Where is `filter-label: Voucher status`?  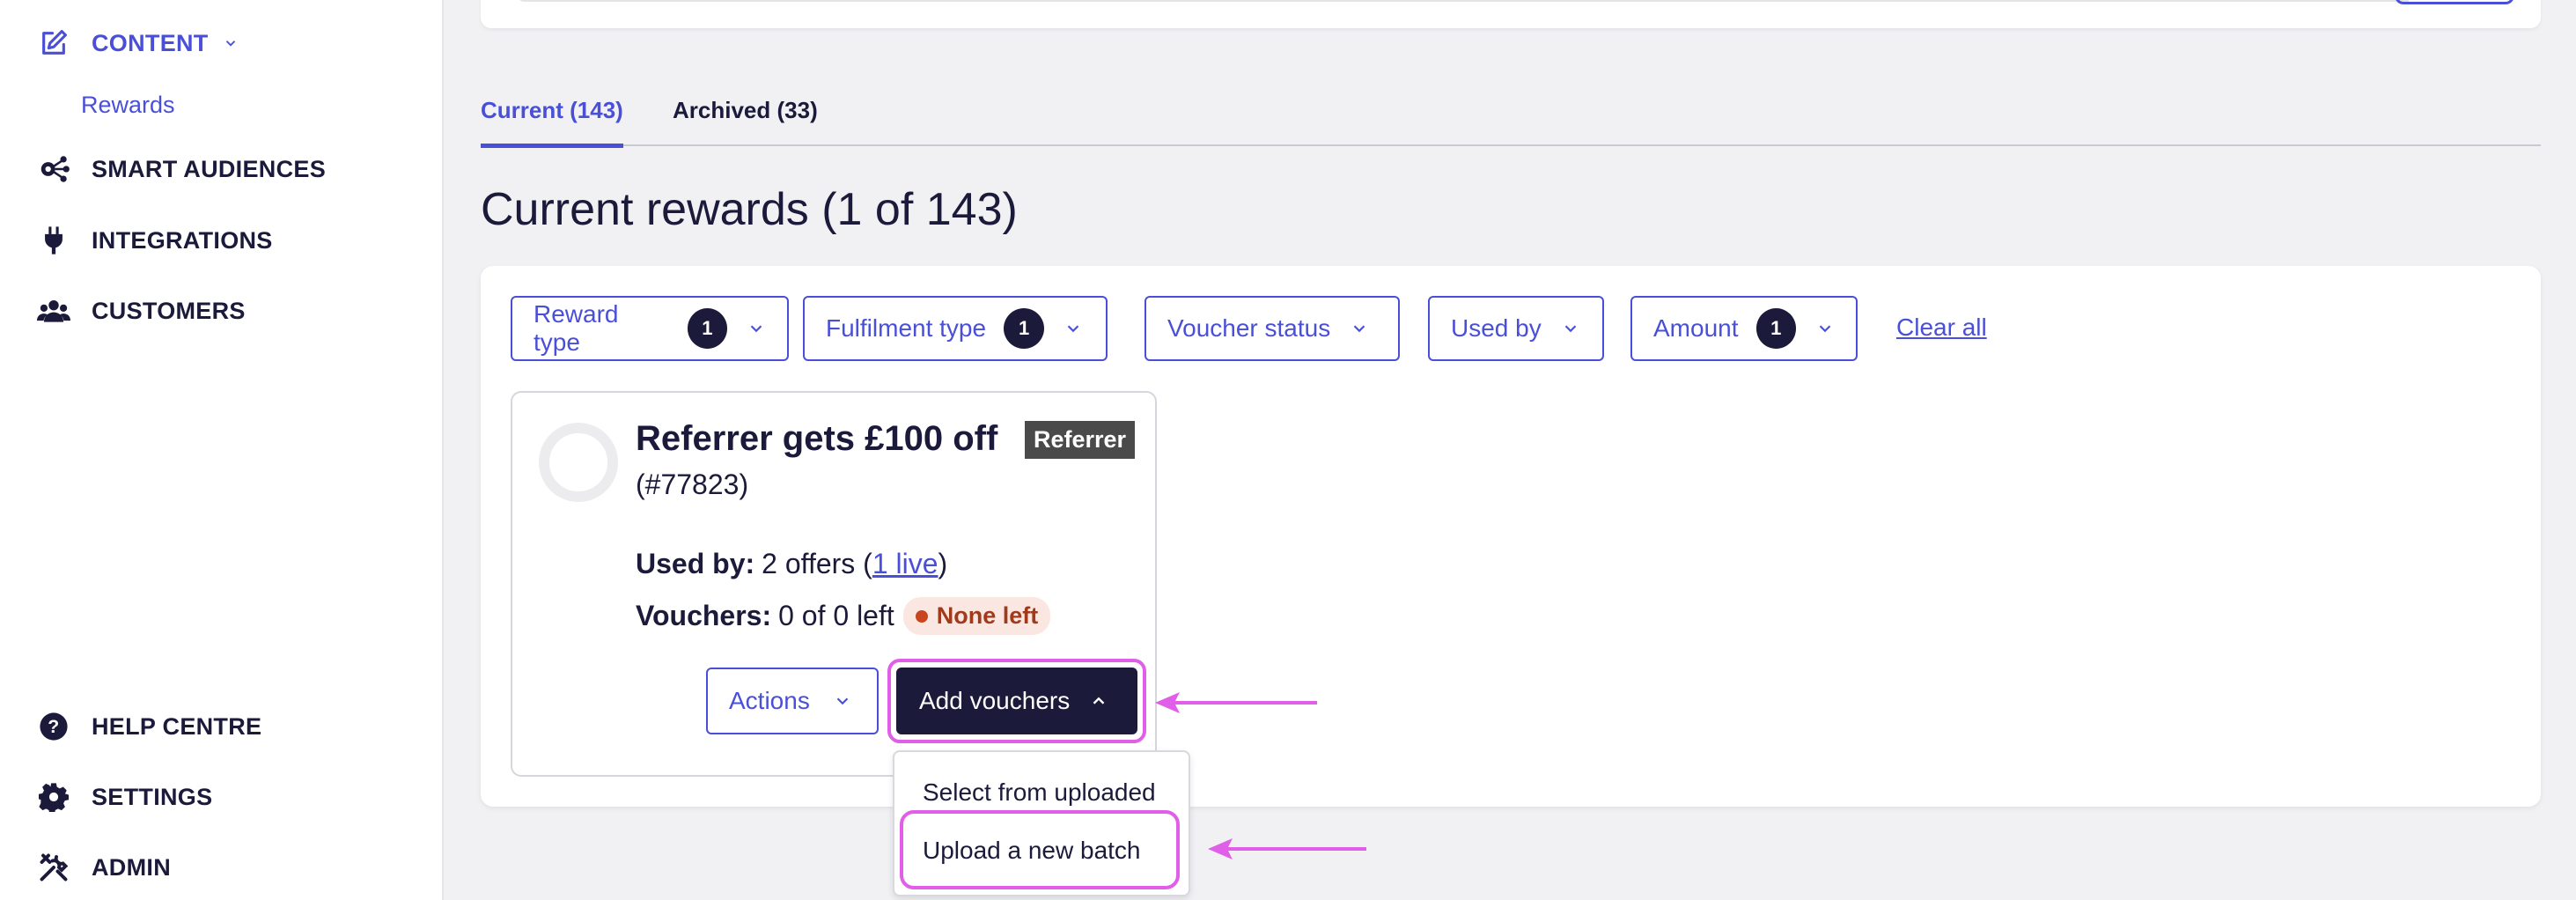
filter-label: Voucher status is located at coordinates (1249, 328).